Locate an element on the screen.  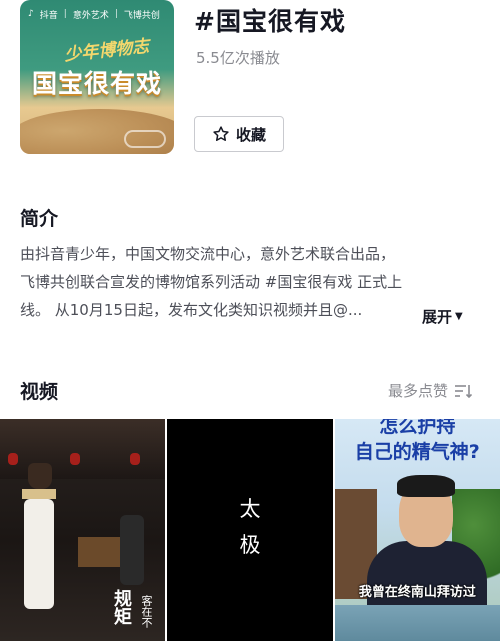
topic-cover-image: ♪ 抖音 | 意外艺术 | 飞博共创 少年博物志 国宝很有戏 is located at coordinates (97, 77).